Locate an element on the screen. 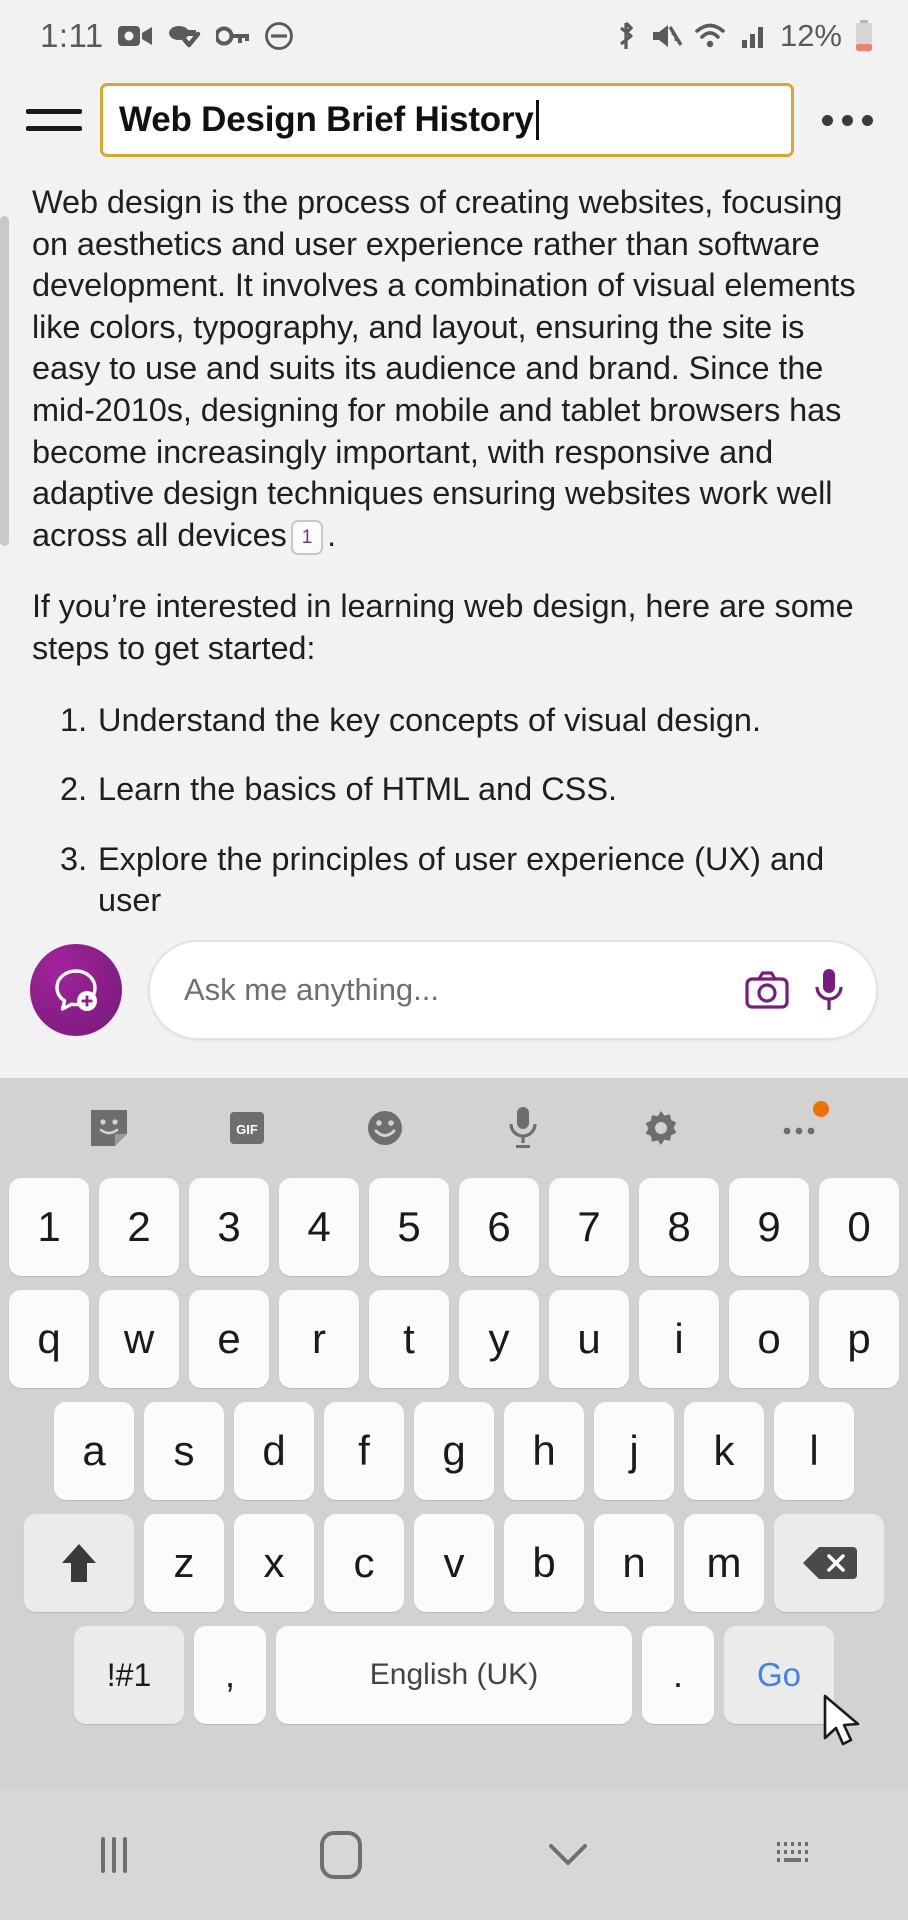 This screenshot has width=908, height=1920. status-time: 1:11 is located at coordinates (72, 35).